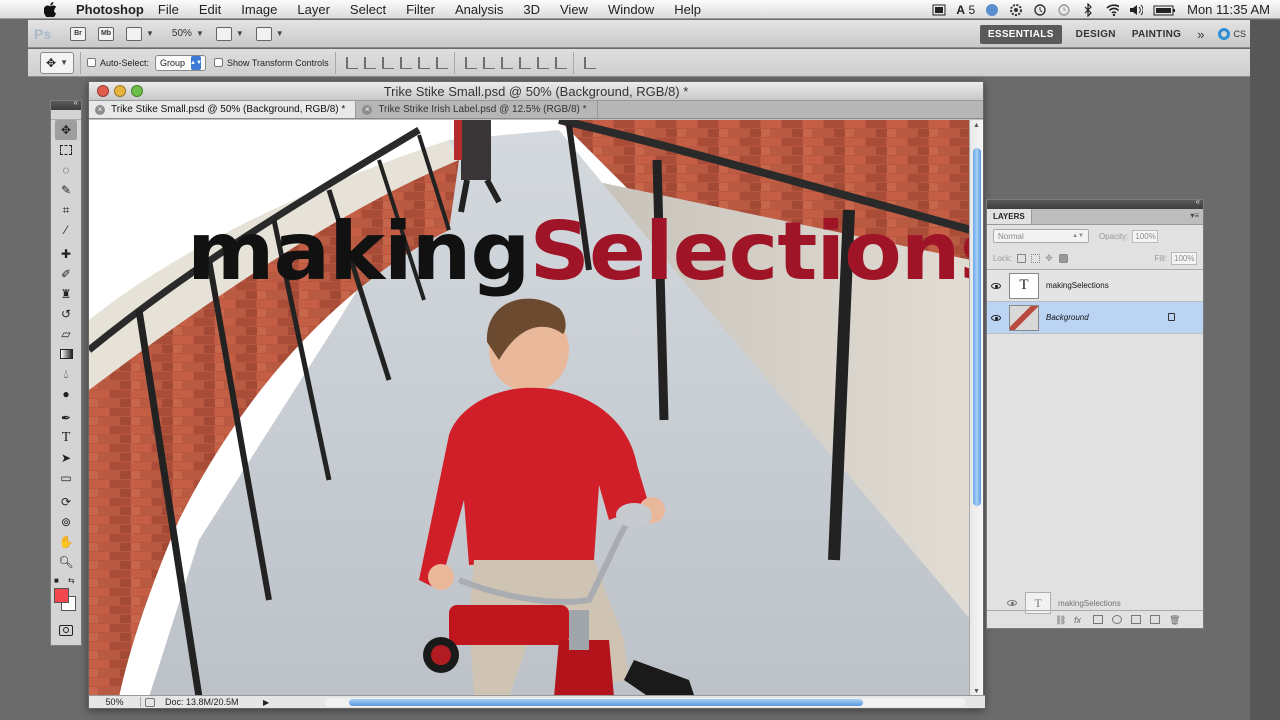  Describe the element at coordinates (219, 62) in the screenshot. I see `show-transform-checkbox` at that location.